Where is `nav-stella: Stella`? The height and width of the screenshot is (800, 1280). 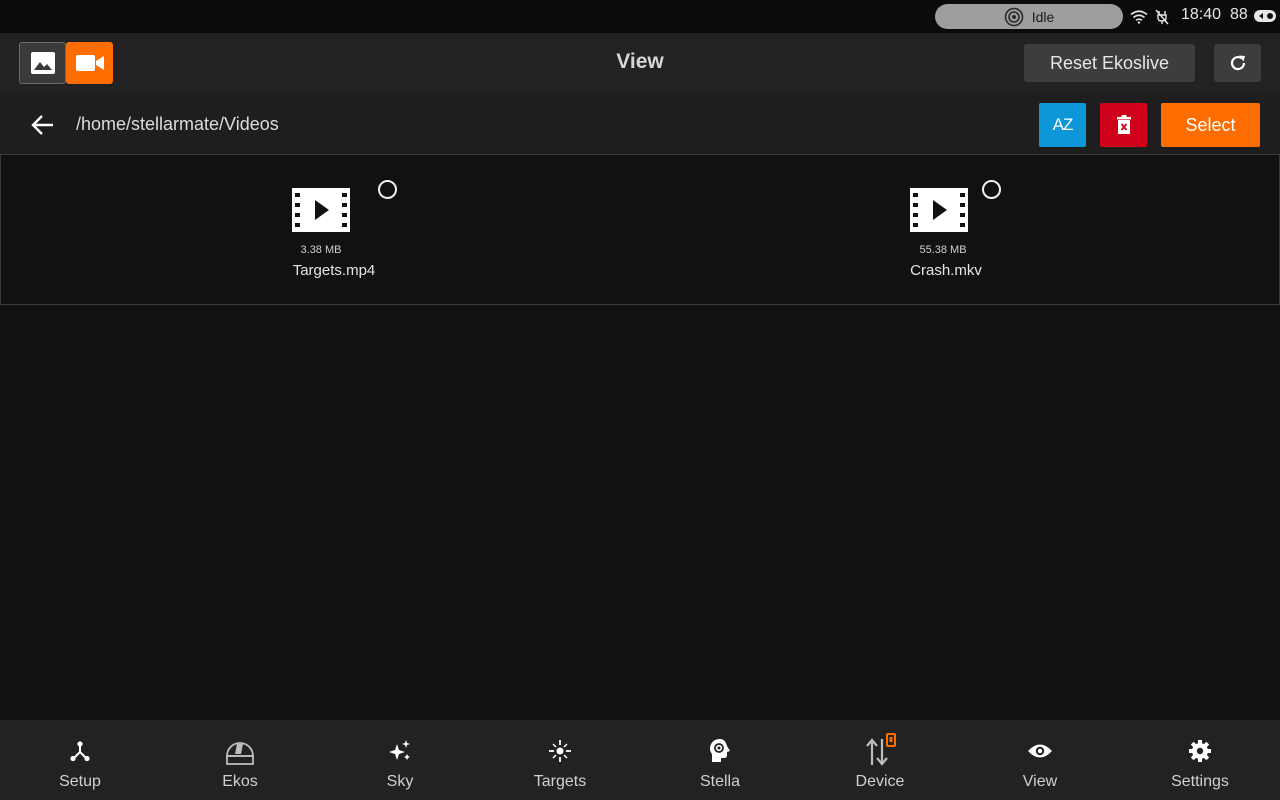 nav-stella: Stella is located at coordinates (720, 760).